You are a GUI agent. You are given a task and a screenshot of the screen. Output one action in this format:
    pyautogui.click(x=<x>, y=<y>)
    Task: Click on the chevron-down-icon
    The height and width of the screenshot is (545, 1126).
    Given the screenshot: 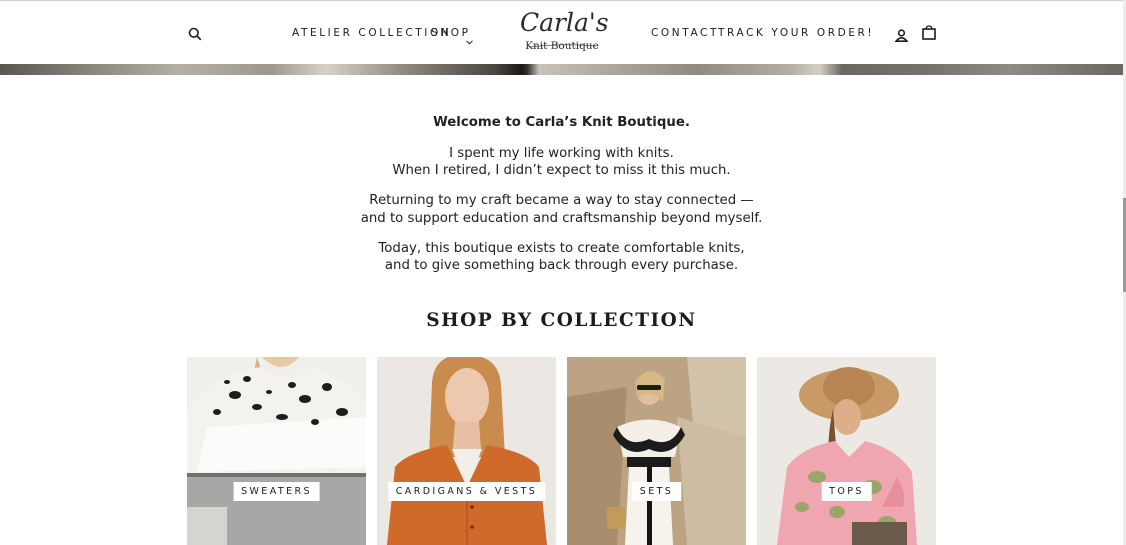 What is the action you would take?
    pyautogui.click(x=469, y=37)
    